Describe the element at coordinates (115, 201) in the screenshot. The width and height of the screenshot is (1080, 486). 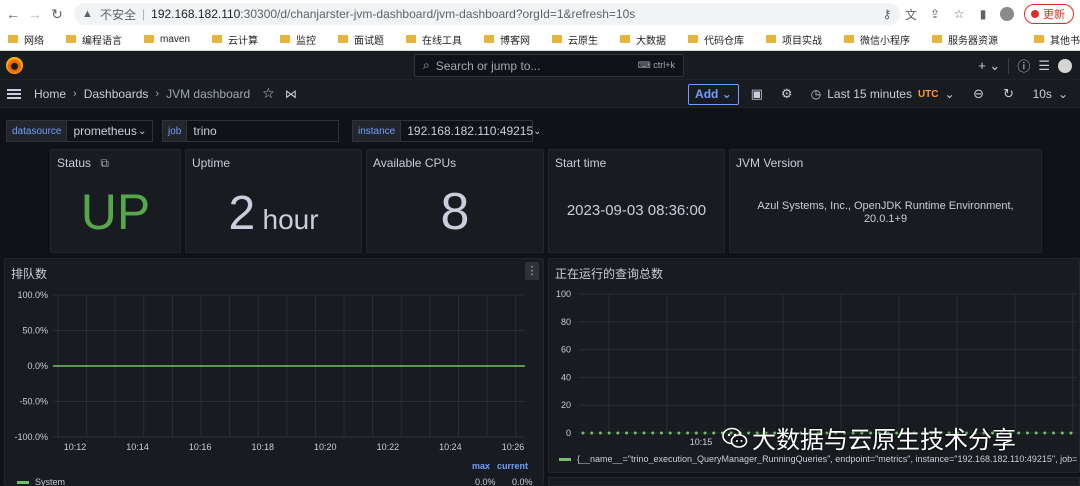
I see `status-panel: Status ⧉ UP` at that location.